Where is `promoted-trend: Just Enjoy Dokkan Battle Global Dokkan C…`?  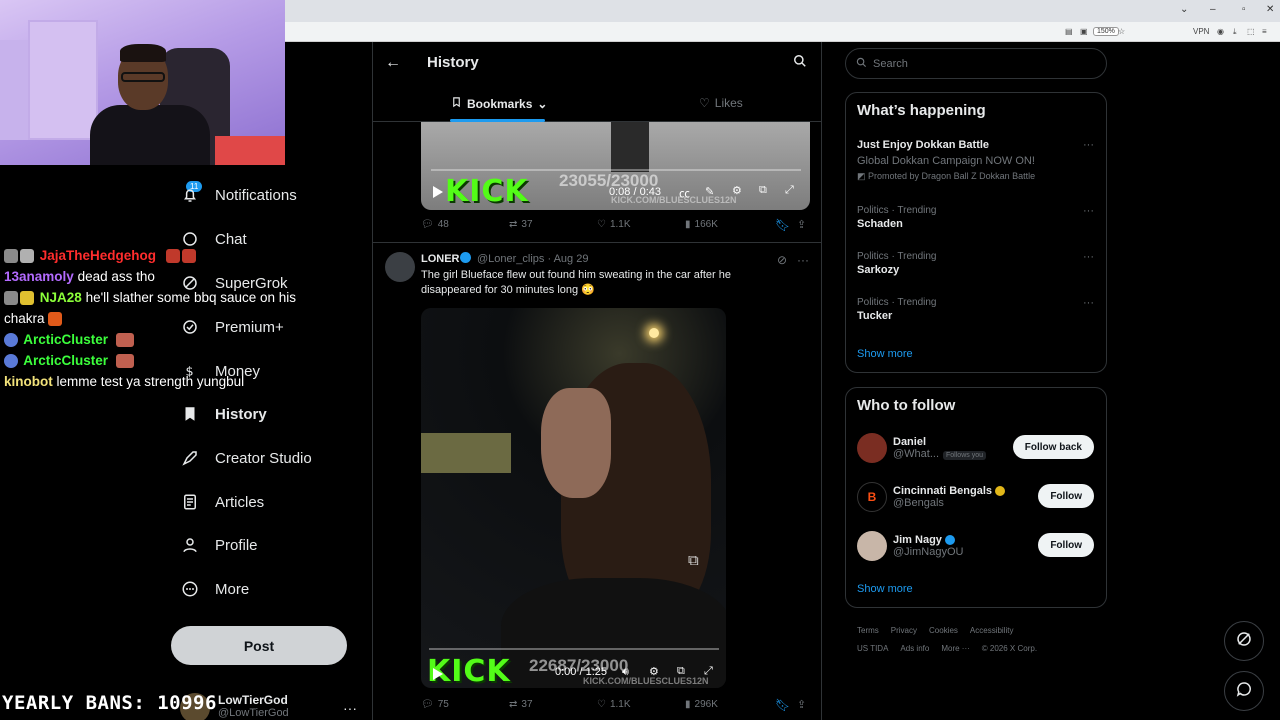
promoted-trend: Just Enjoy Dokkan Battle Global Dokkan C… is located at coordinates (946, 160).